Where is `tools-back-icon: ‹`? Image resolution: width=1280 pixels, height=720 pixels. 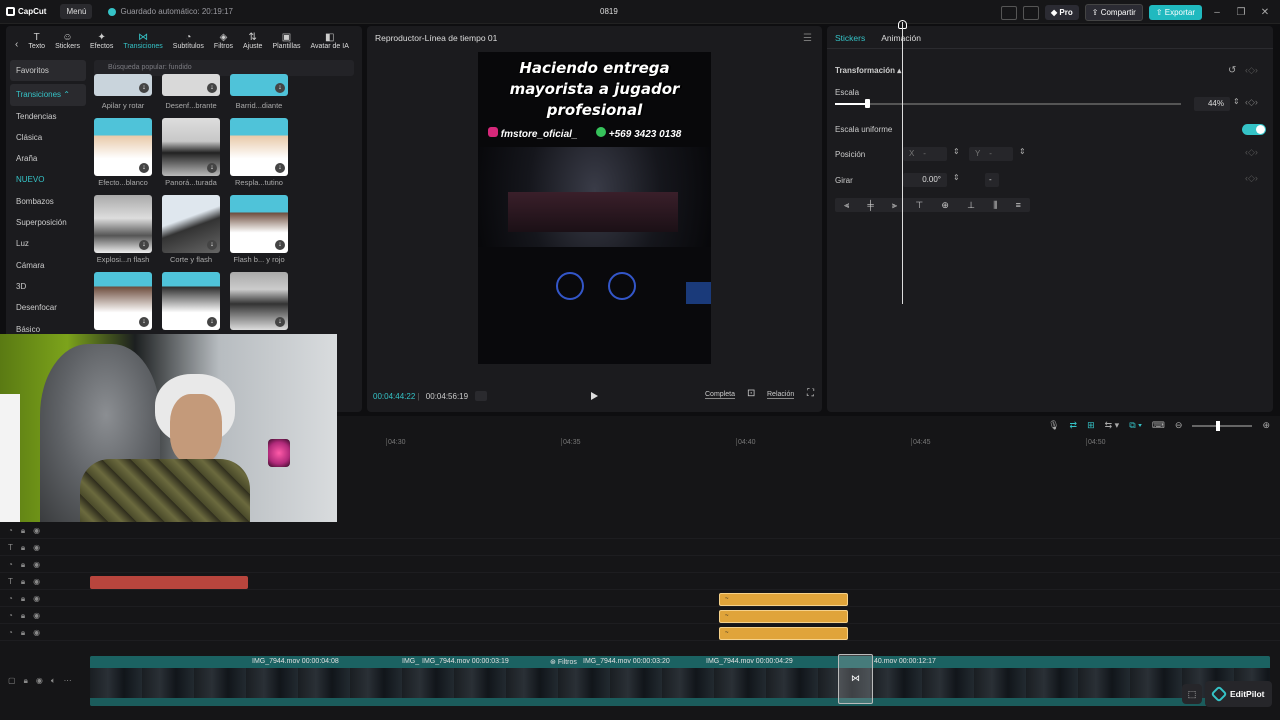 tools-back-icon: ‹ is located at coordinates (16, 38).